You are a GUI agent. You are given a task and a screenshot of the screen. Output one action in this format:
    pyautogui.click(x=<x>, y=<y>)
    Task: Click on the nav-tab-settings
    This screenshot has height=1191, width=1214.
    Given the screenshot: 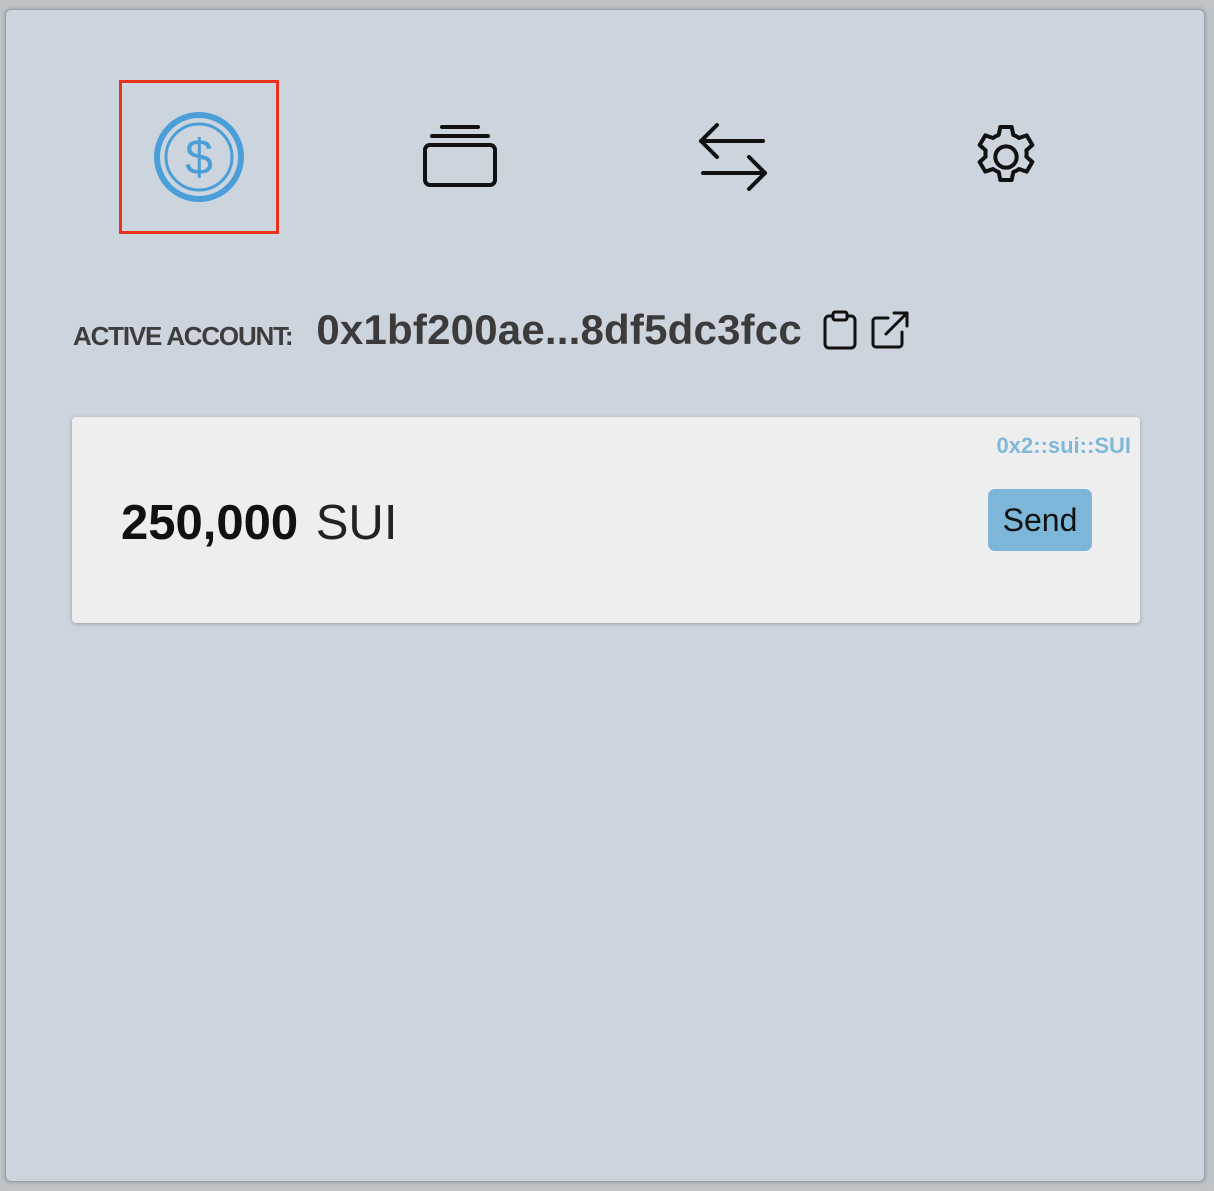 What is the action you would take?
    pyautogui.click(x=1006, y=157)
    